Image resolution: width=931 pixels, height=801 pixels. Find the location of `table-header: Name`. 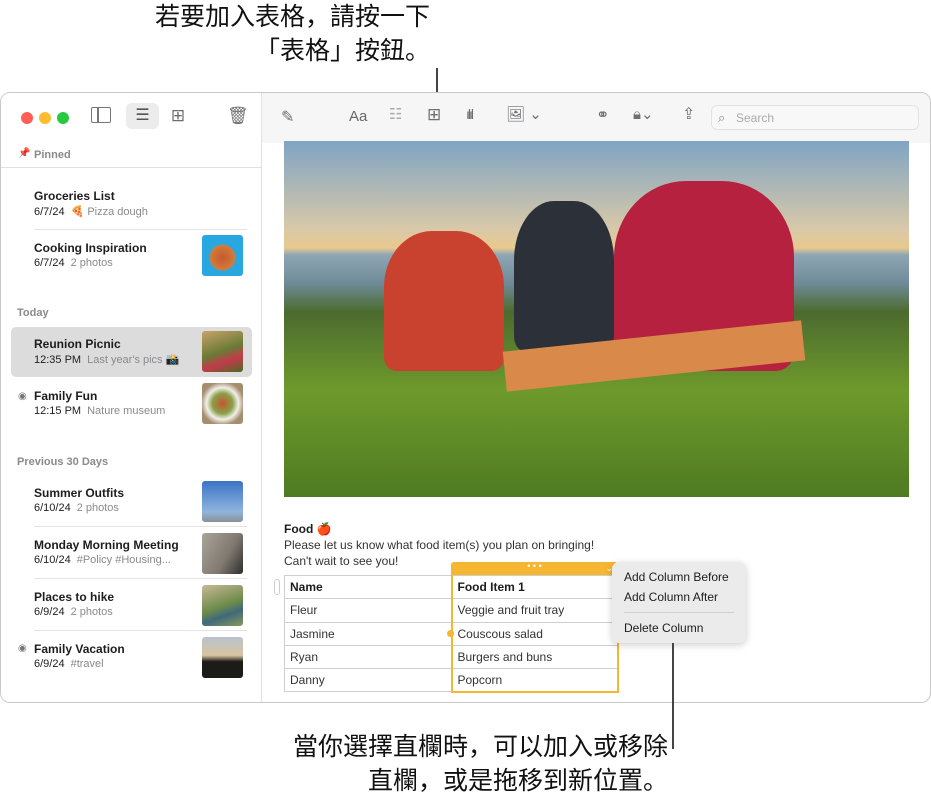

table-header: Name is located at coordinates (368, 587).